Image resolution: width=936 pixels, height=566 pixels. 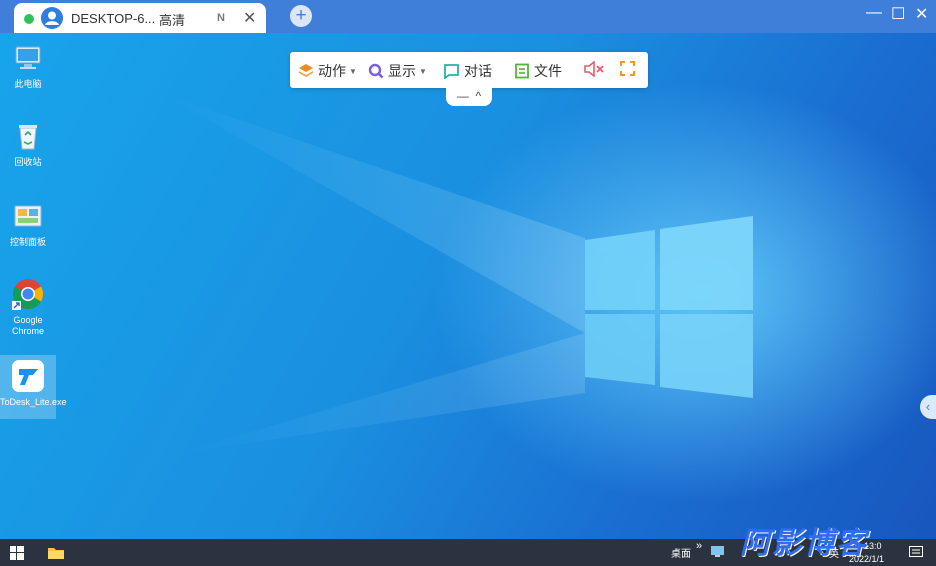 What do you see at coordinates (28, 216) in the screenshot?
I see `control-panel-icon` at bounding box center [28, 216].